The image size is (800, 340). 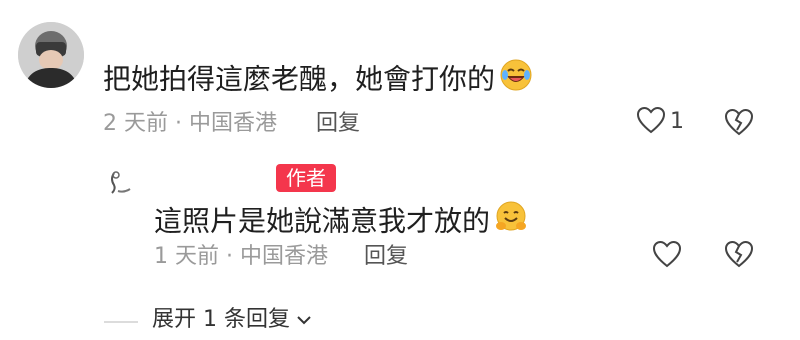 I want to click on expand-replies-button: 展开 1 条回复, so click(x=232, y=320).